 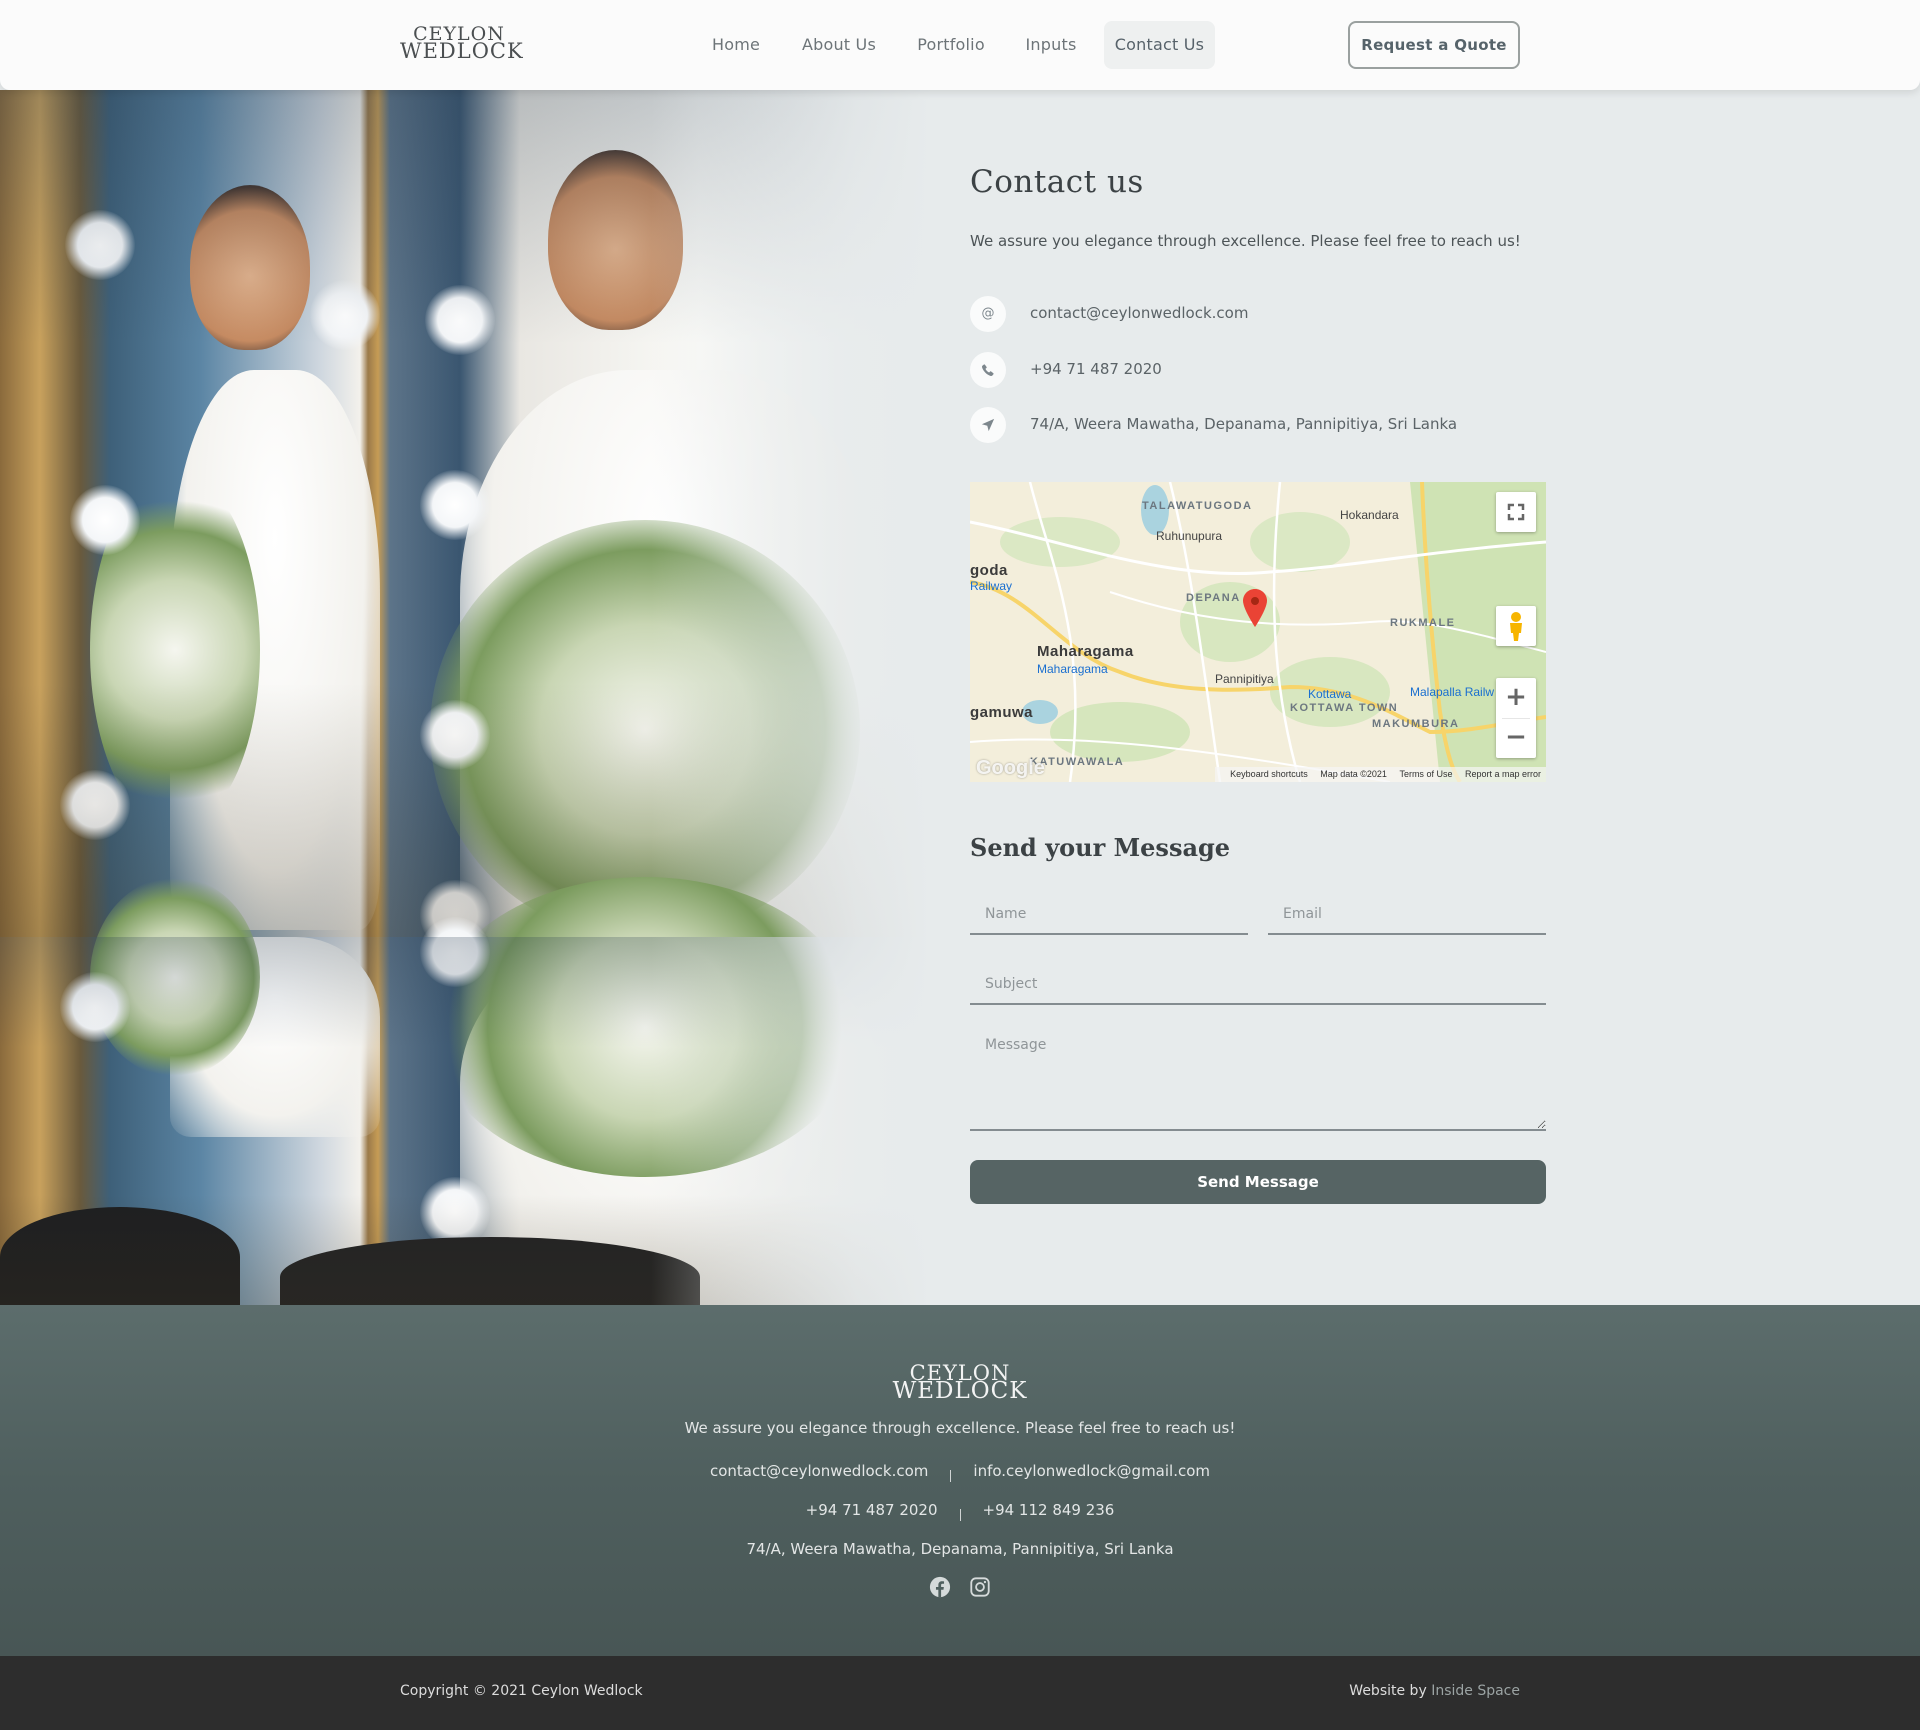 What do you see at coordinates (839, 45) in the screenshot?
I see `nav-about-us: About Us` at bounding box center [839, 45].